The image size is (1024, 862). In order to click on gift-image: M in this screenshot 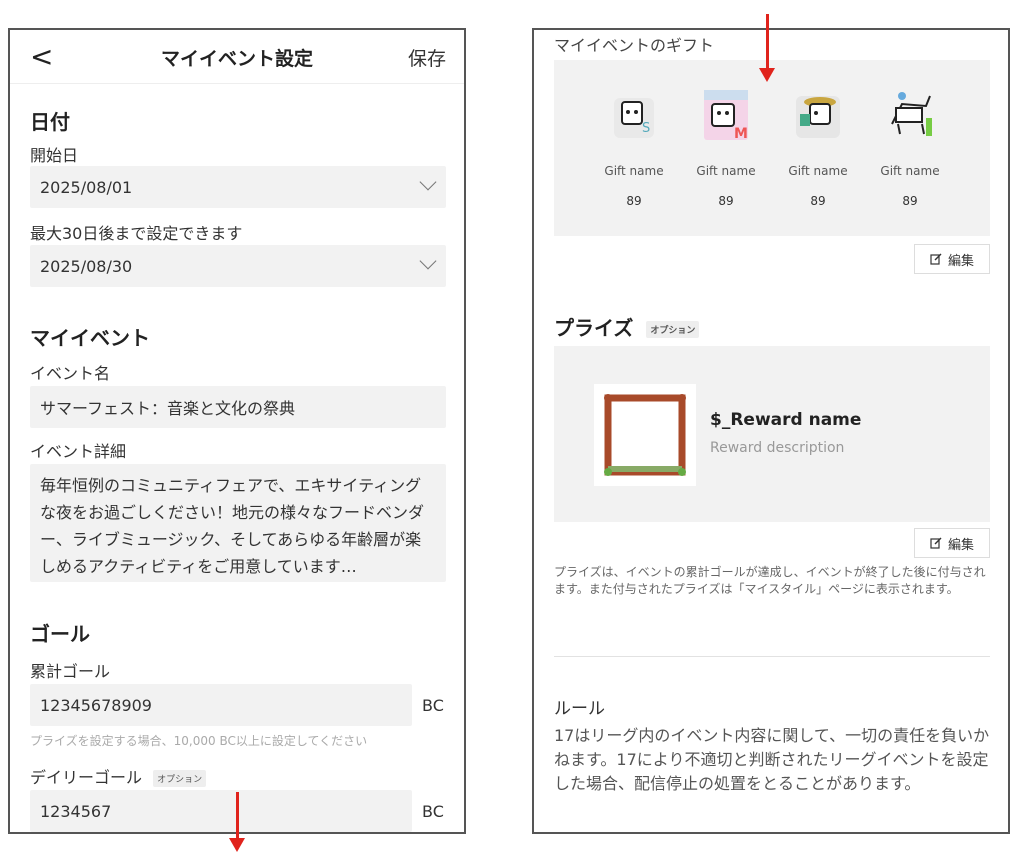, I will do `click(726, 114)`.